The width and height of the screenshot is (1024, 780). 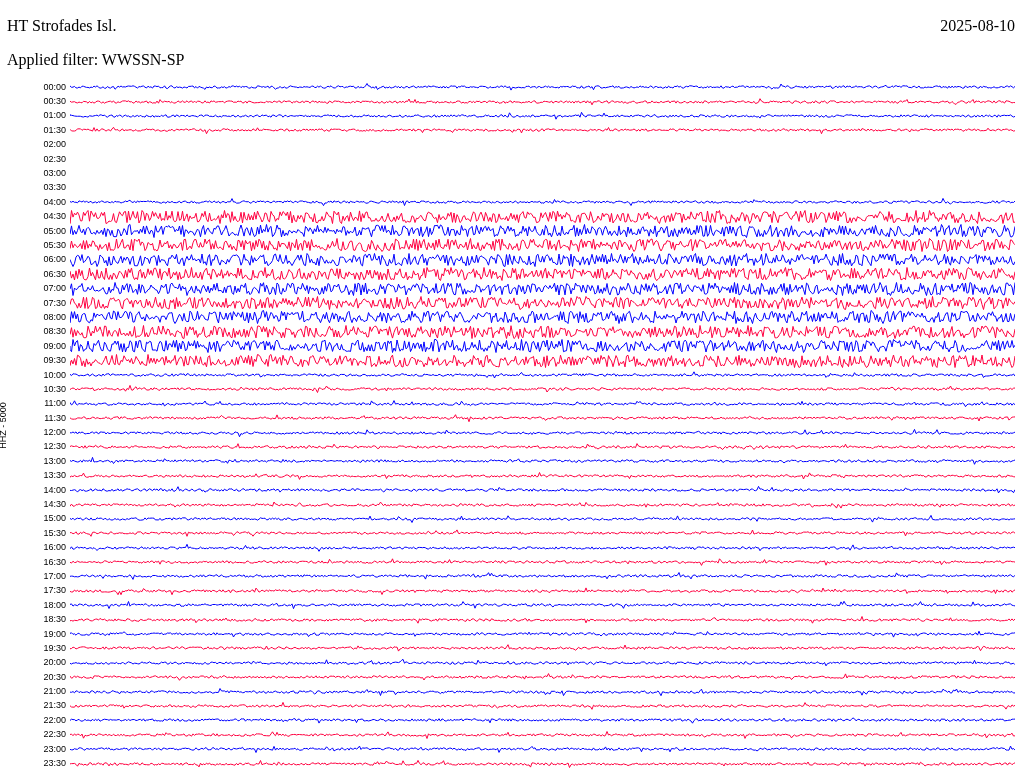 What do you see at coordinates (54, 346) in the screenshot?
I see `time-label: 09:00` at bounding box center [54, 346].